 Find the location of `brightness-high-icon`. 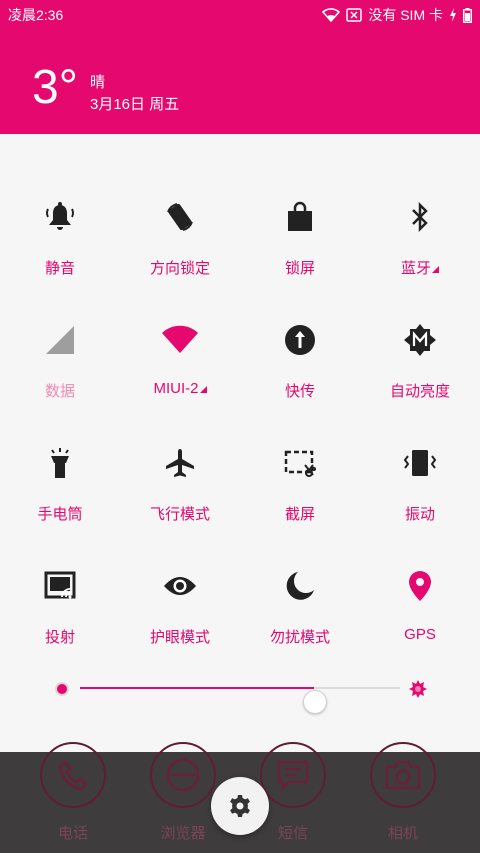

brightness-high-icon is located at coordinates (418, 689).